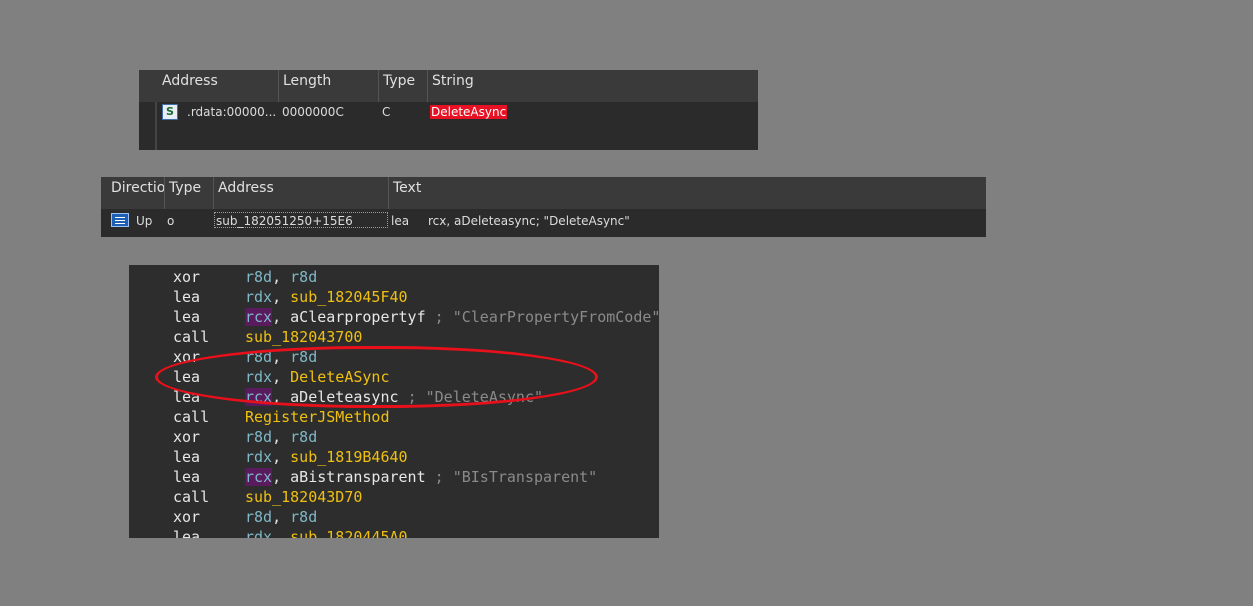 The width and height of the screenshot is (1253, 606). Describe the element at coordinates (400, 221) in the screenshot. I see `xref-text-mnemonic: lea` at that location.